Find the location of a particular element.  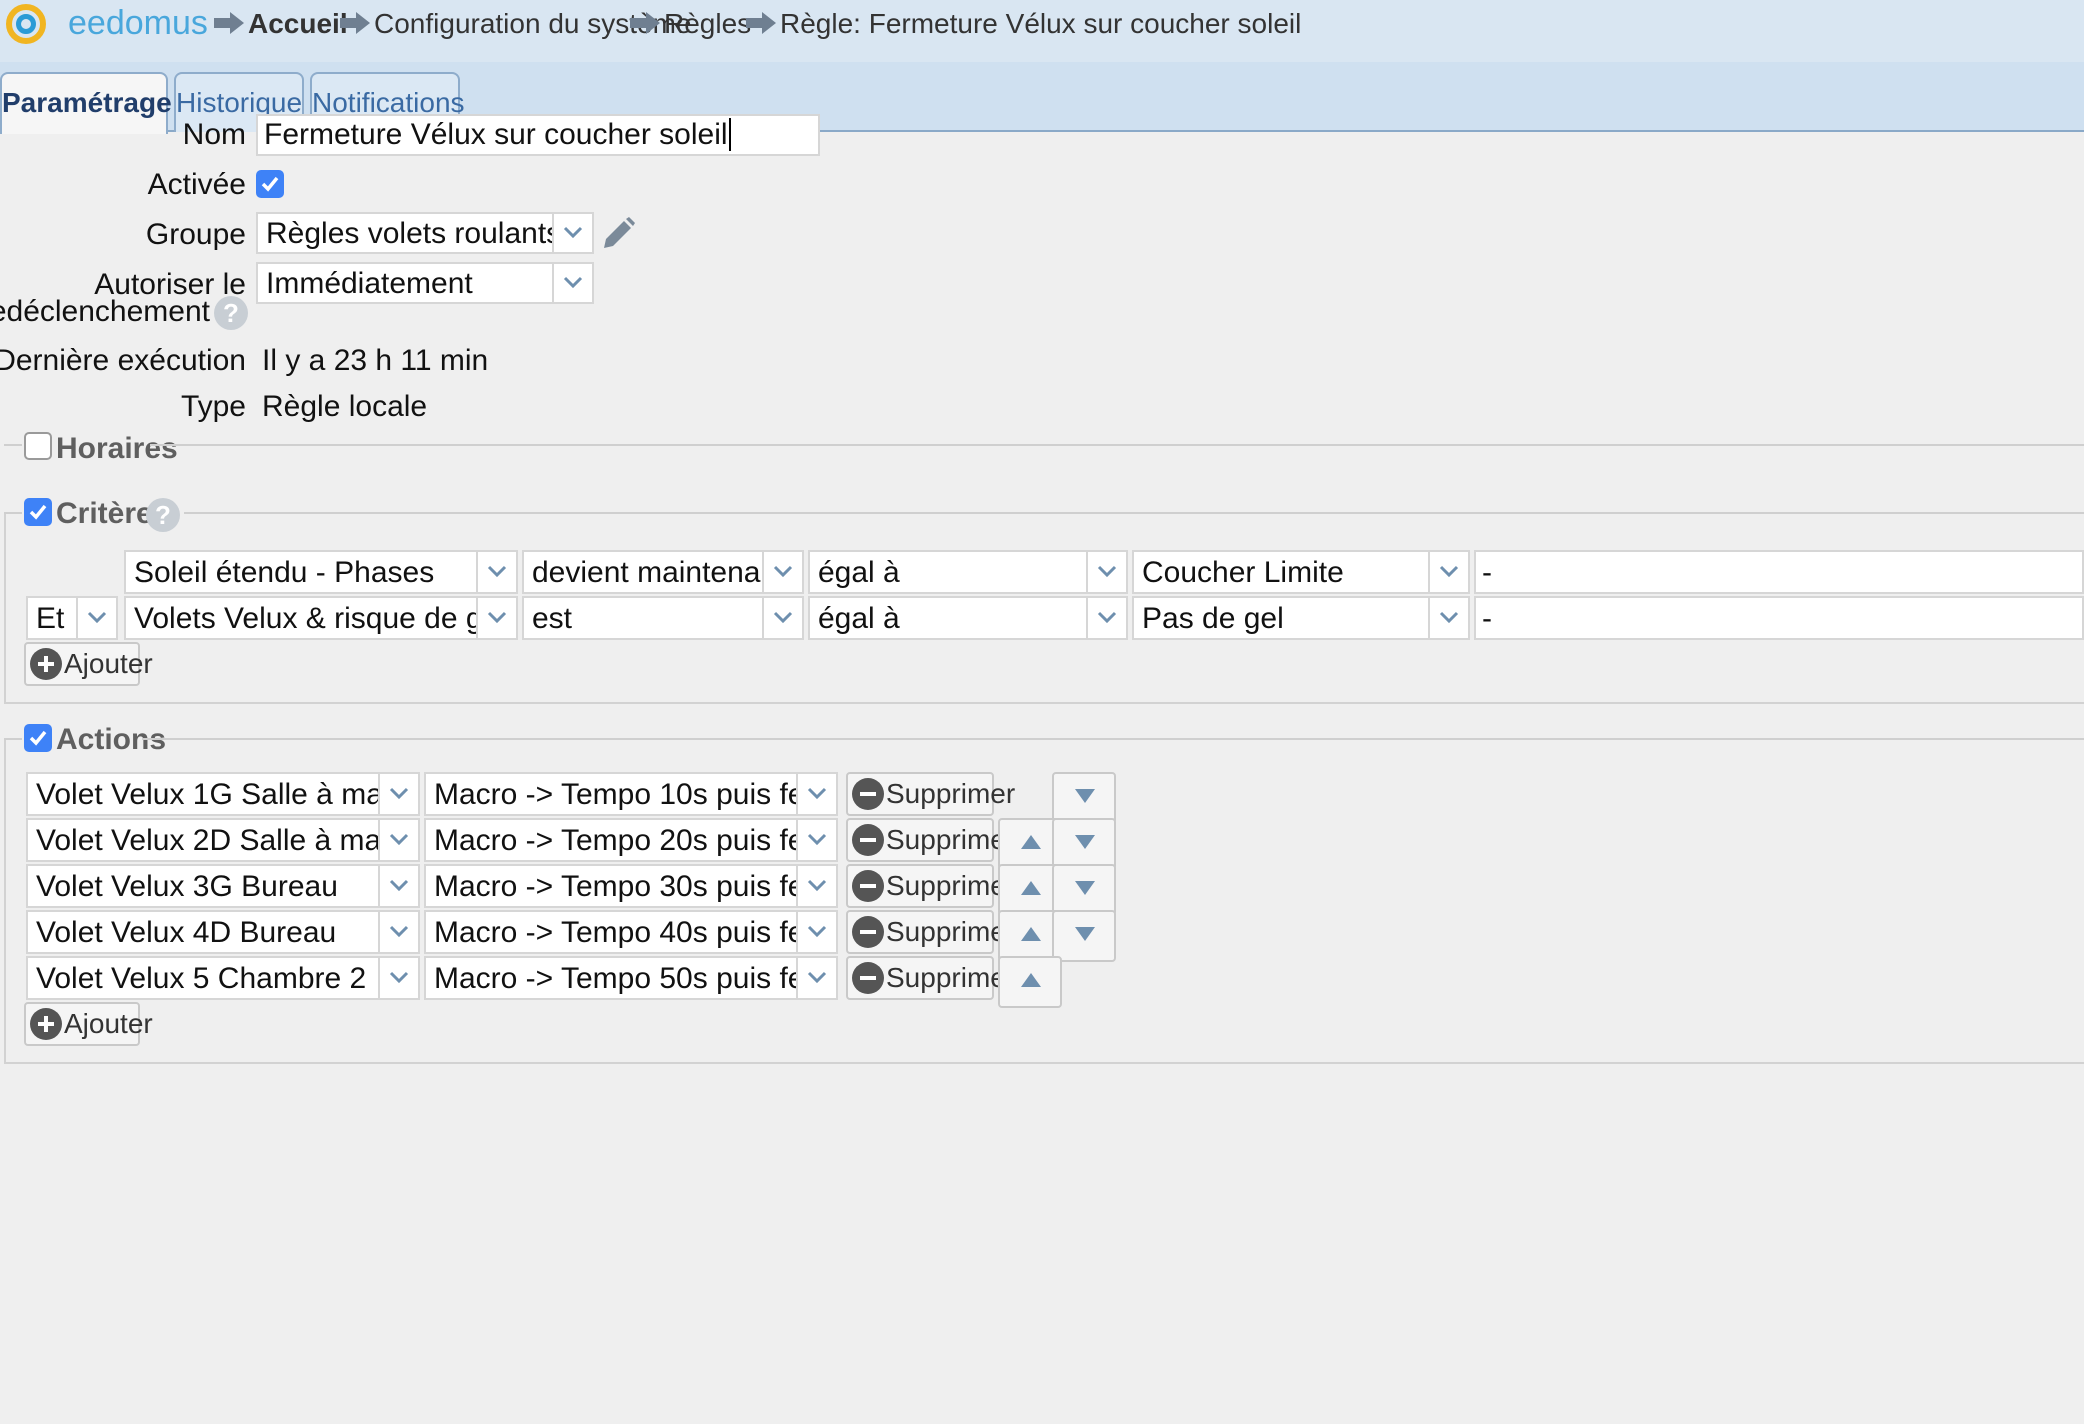

logo-text: eedomus is located at coordinates (138, 23).